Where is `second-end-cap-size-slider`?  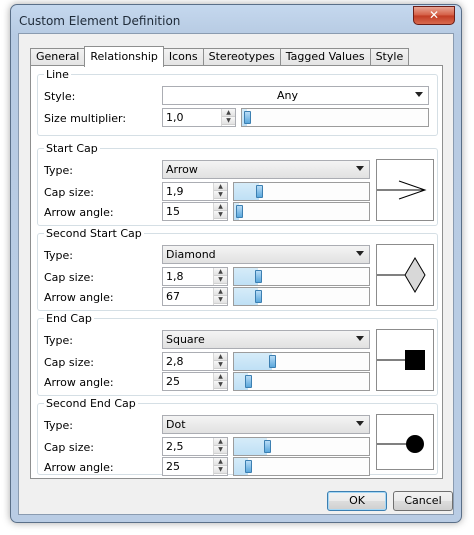 second-end-cap-size-slider is located at coordinates (301, 446).